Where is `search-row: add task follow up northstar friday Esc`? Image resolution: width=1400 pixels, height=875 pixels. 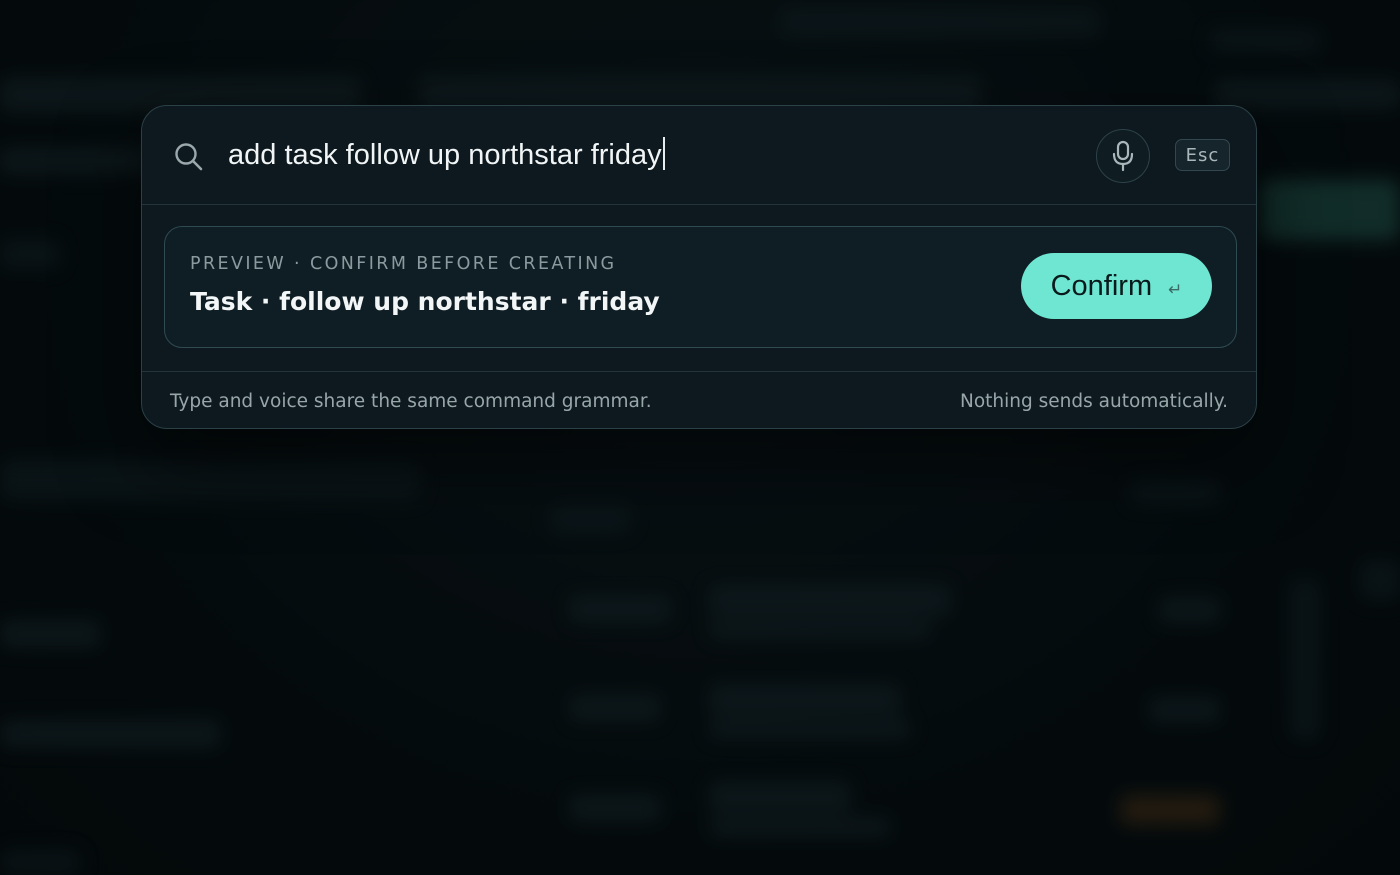
search-row: add task follow up northstar friday Esc is located at coordinates (699, 155).